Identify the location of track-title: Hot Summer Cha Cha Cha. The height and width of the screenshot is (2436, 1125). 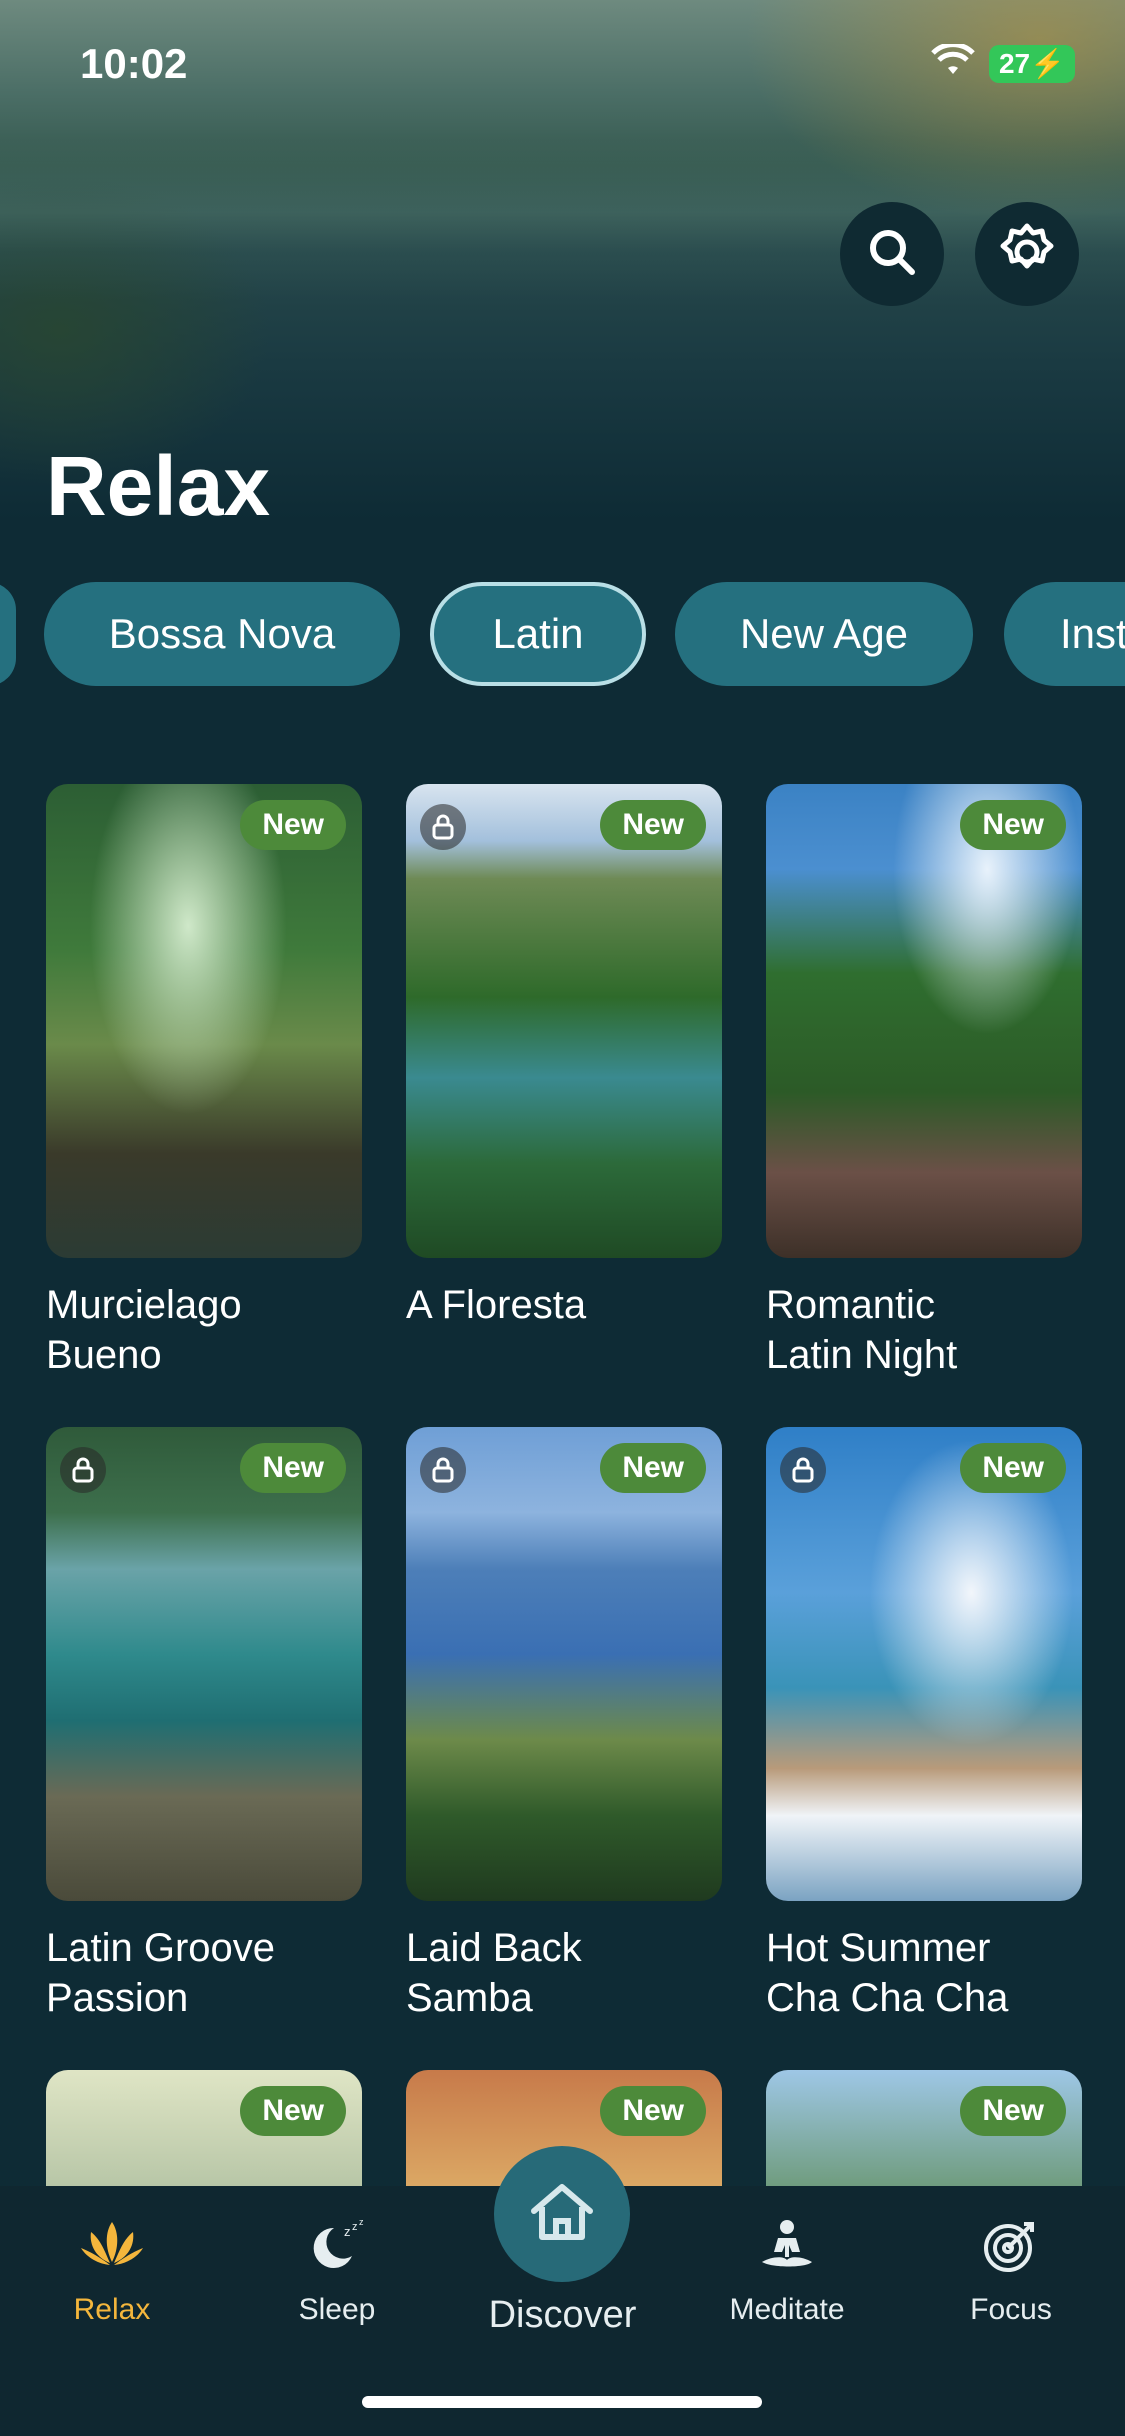
(887, 1973).